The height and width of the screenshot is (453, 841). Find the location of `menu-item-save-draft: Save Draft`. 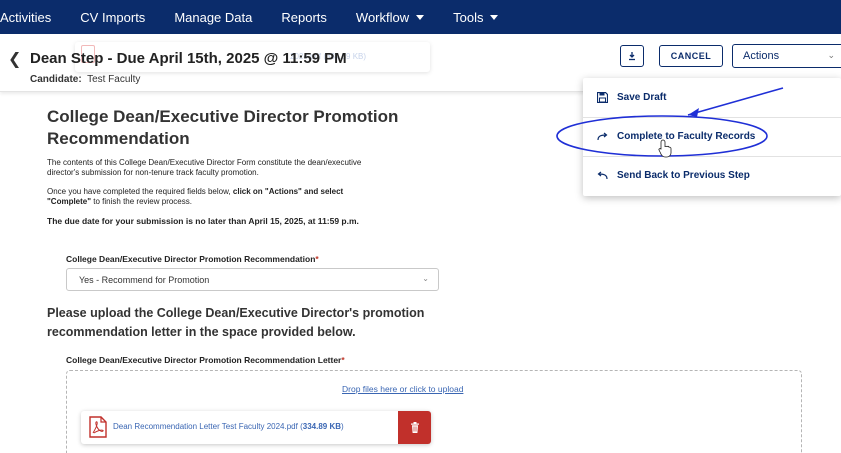

menu-item-save-draft: Save Draft is located at coordinates (630, 97).